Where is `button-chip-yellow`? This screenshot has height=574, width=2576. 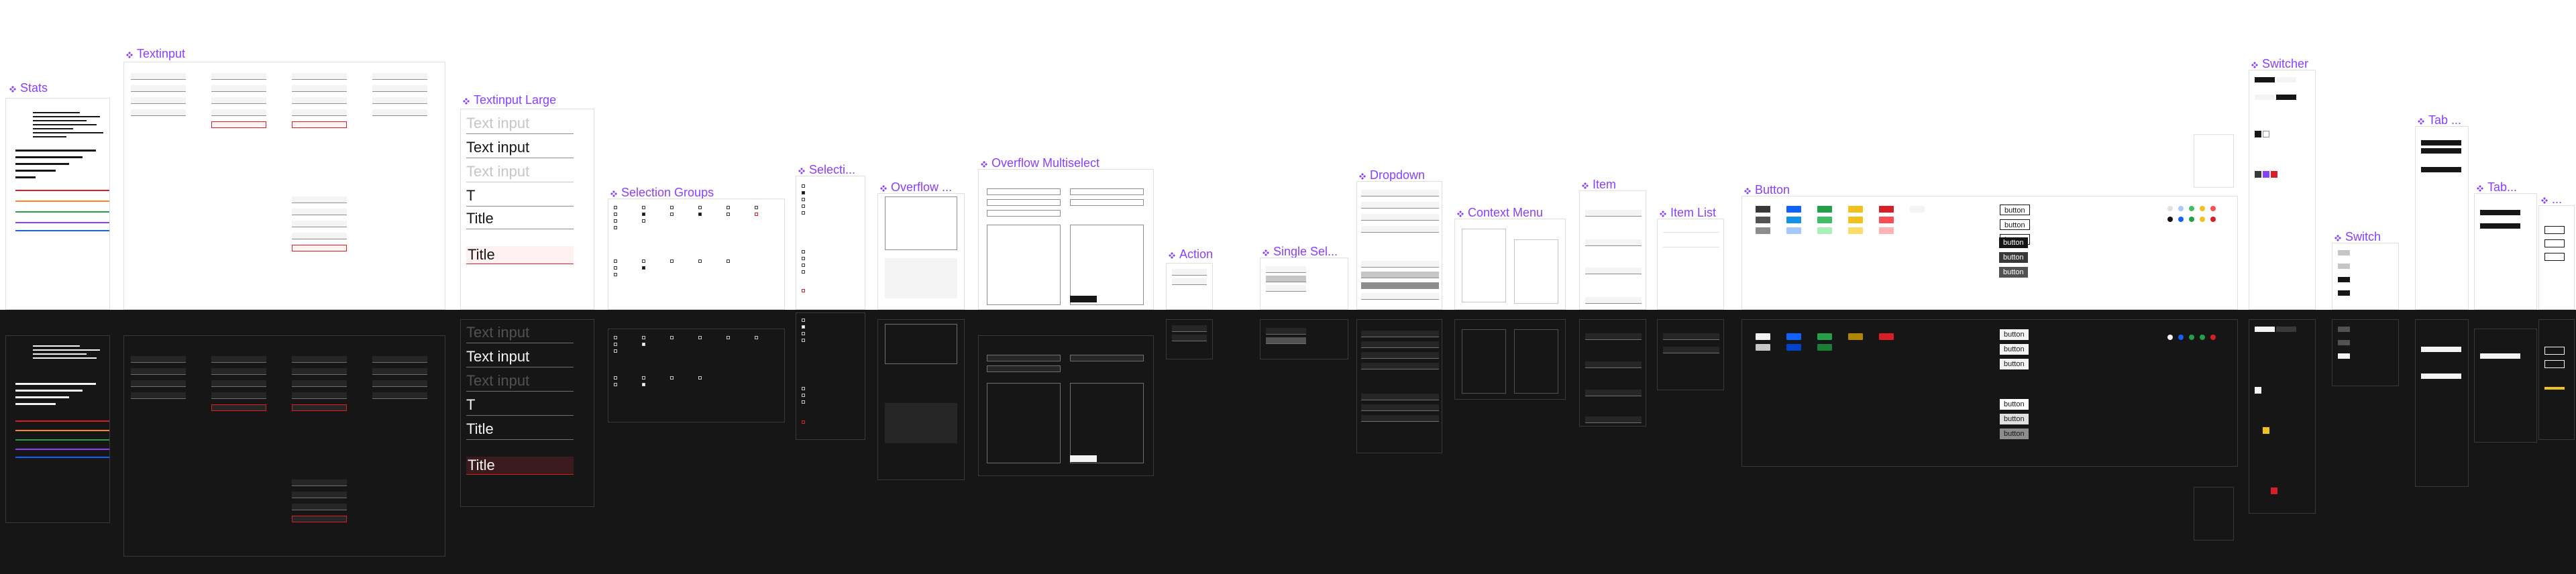
button-chip-yellow is located at coordinates (1855, 336).